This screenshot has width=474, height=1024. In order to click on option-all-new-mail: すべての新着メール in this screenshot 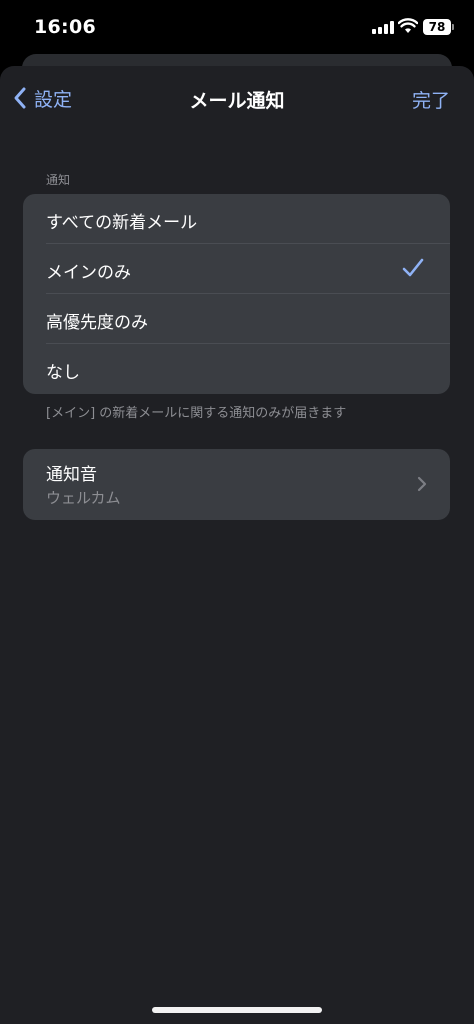, I will do `click(236, 219)`.